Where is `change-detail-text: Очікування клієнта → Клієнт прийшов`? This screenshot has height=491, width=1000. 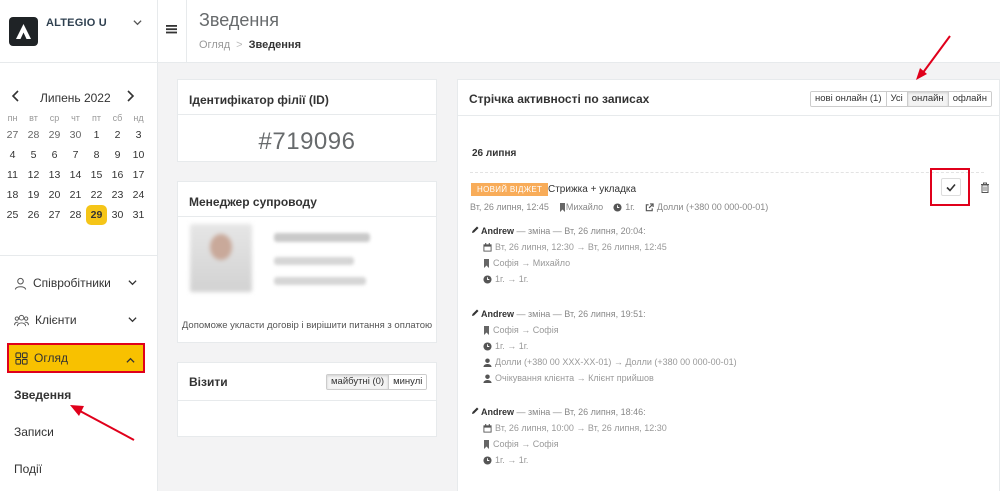 change-detail-text: Очікування клієнта → Клієнт прийшов is located at coordinates (574, 378).